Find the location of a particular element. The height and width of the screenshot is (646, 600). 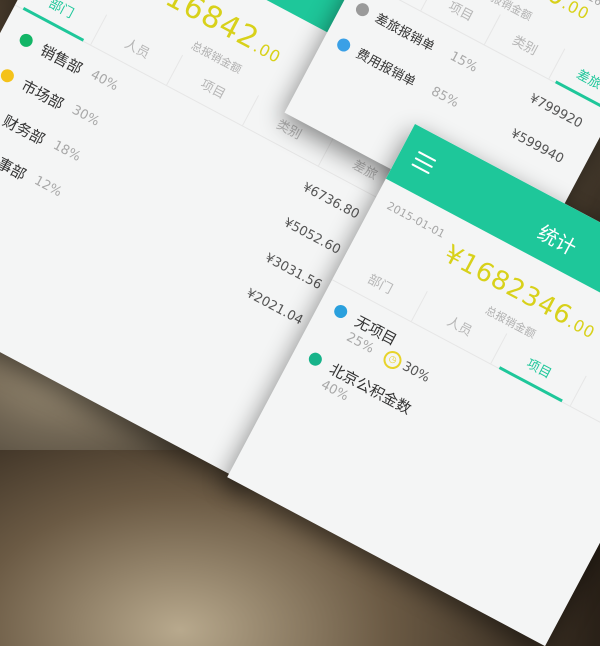

menu-icon is located at coordinates (424, 162).